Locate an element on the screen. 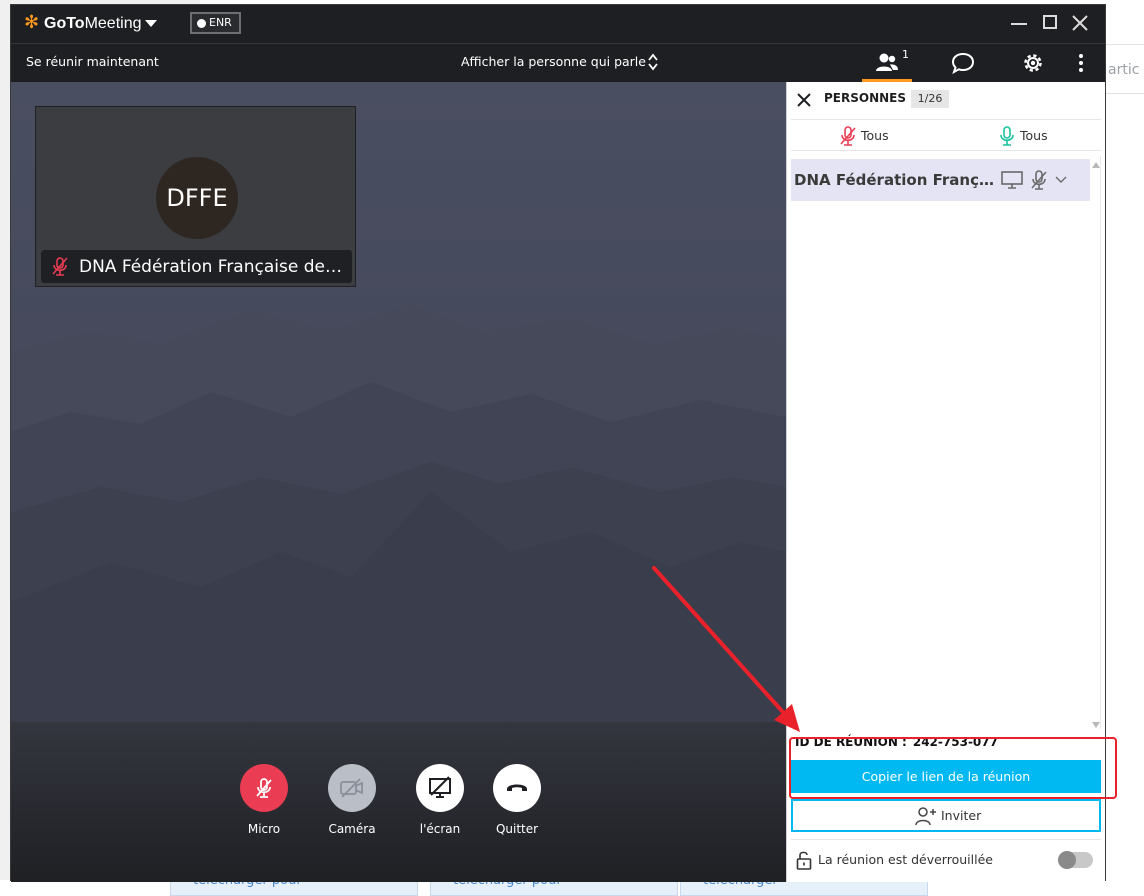 This screenshot has width=1144, height=896. maximize-button is located at coordinates (1050, 23).